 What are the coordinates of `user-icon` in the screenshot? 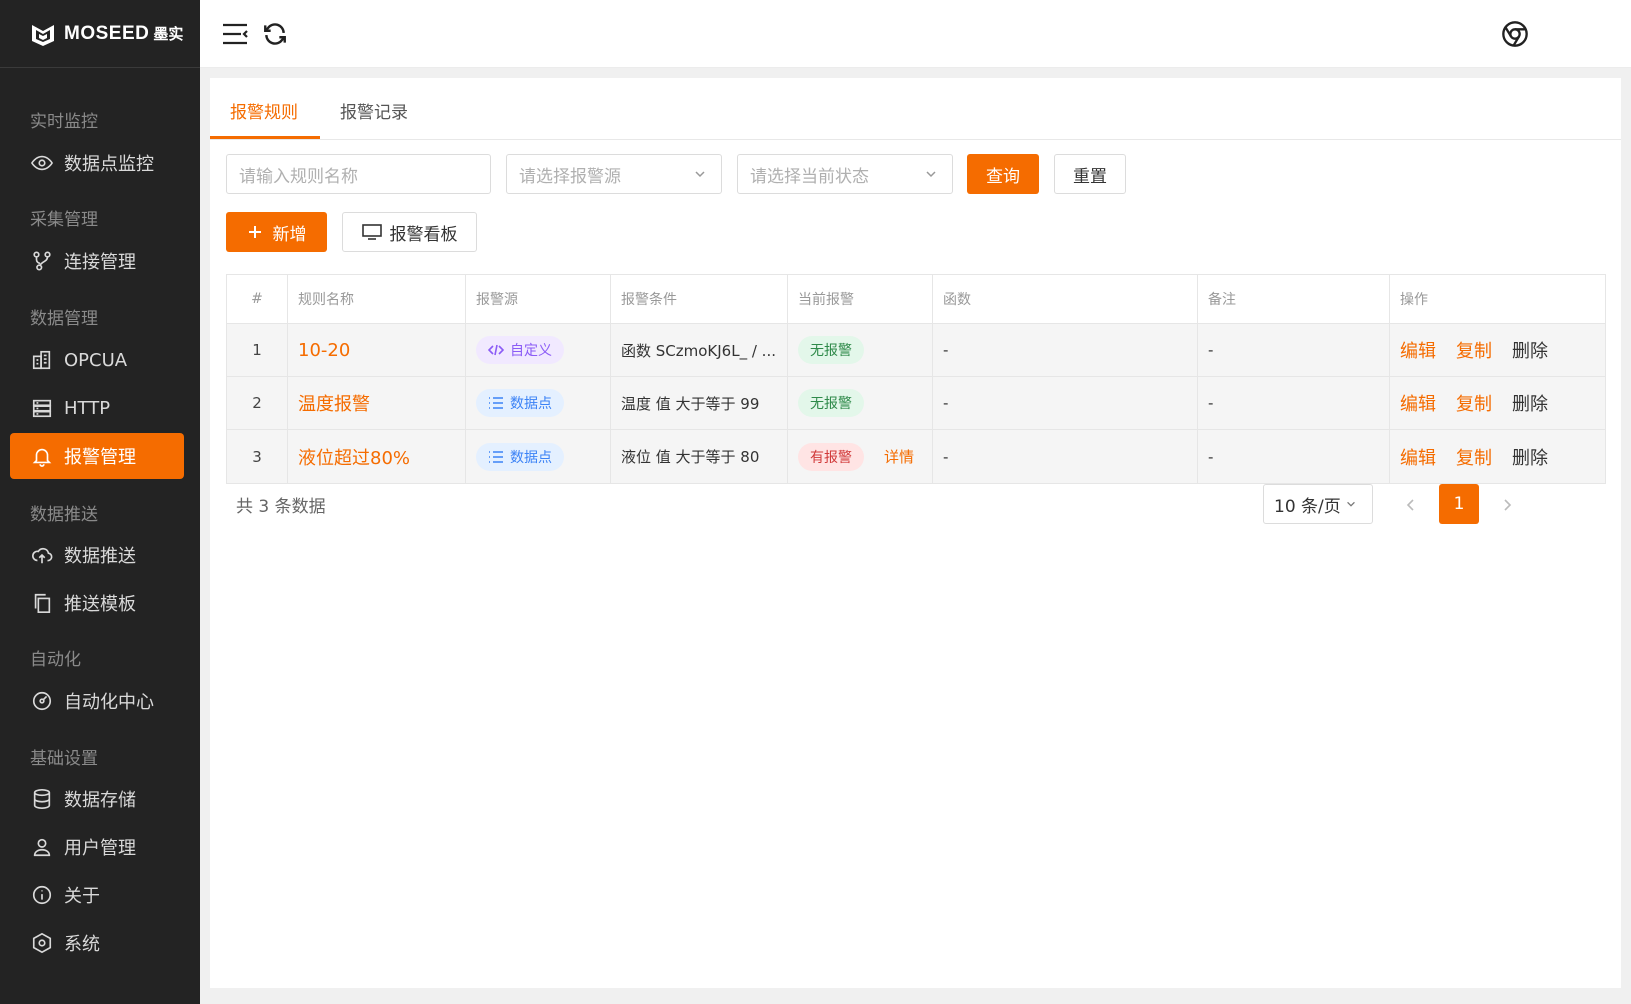 It's located at (42, 847).